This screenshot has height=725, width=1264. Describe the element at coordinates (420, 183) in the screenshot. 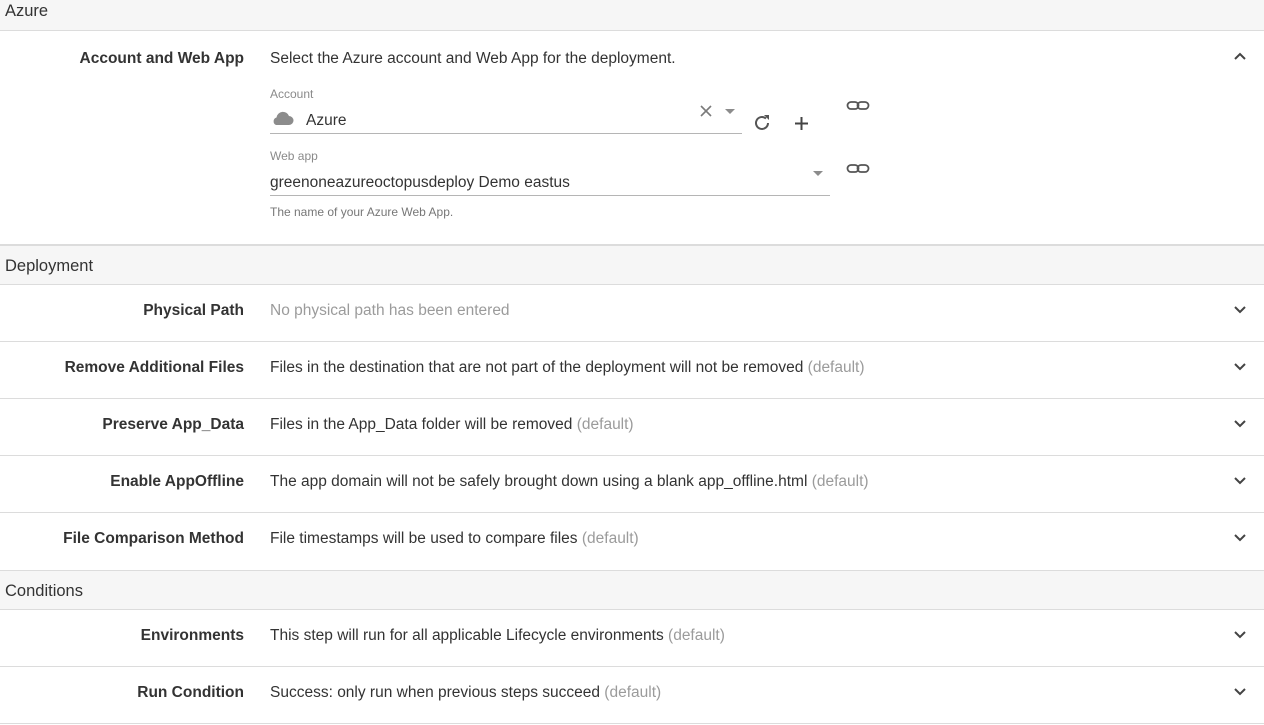

I see `webapp-select-value: greenoneazureoctopusdeploy Demo eastus` at that location.